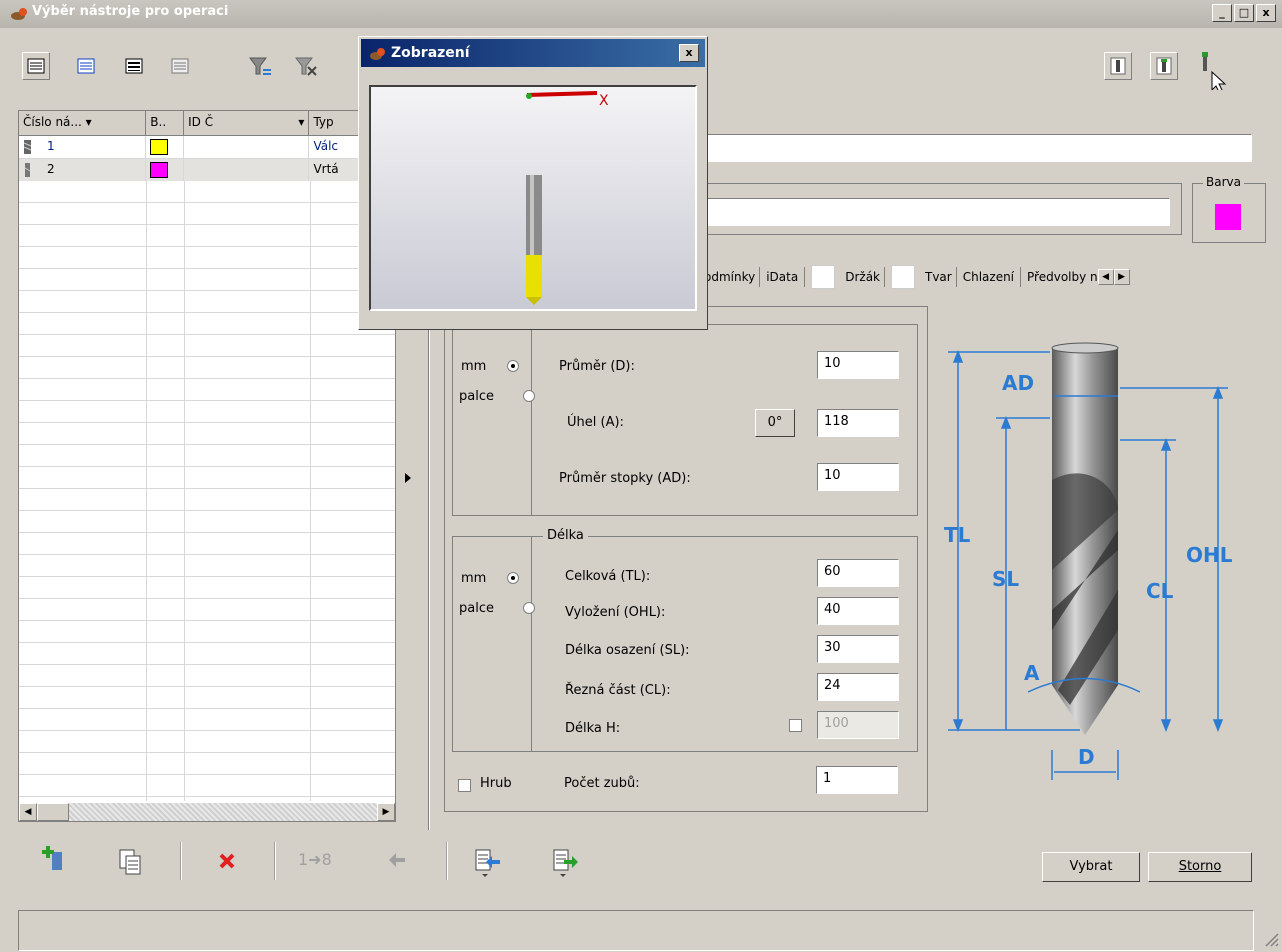 The height and width of the screenshot is (952, 1282). What do you see at coordinates (474, 578) in the screenshot?
I see `length-unit-mm-label: mm` at bounding box center [474, 578].